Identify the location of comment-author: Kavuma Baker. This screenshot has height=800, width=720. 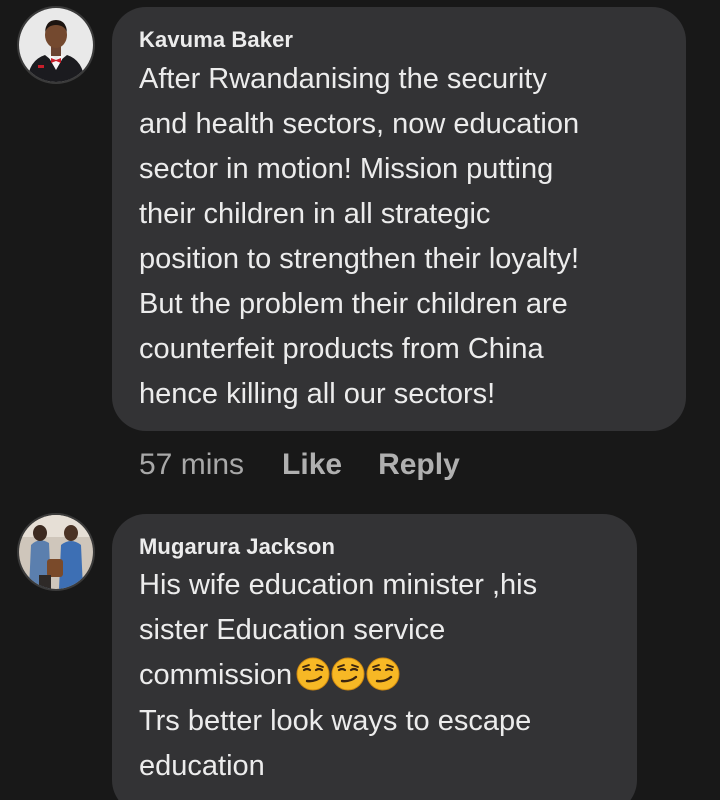
(216, 40).